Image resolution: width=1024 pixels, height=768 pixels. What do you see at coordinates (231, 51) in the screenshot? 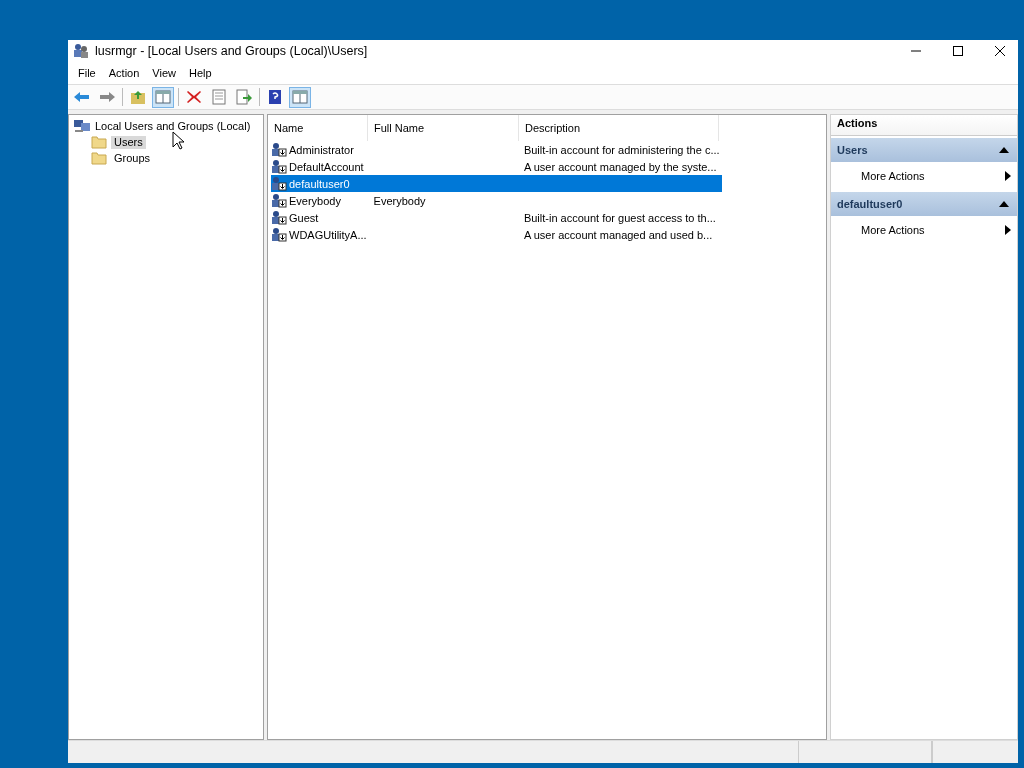
I see `window-title: lusrmgr - [Local Users and Groups (Local)\Users]` at bounding box center [231, 51].